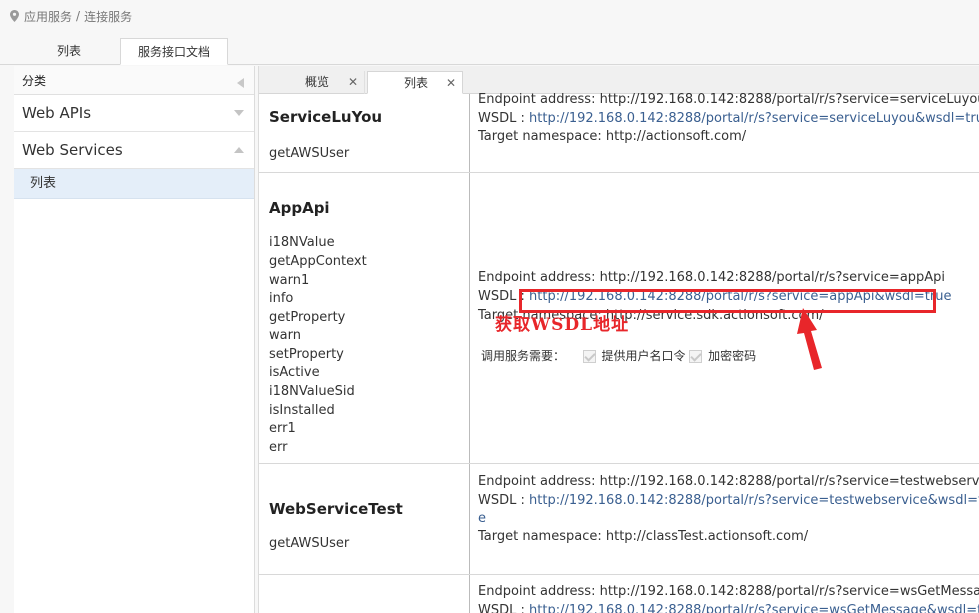  Describe the element at coordinates (562, 325) in the screenshot. I see `annotation-label: 获取WSDL地址` at that location.